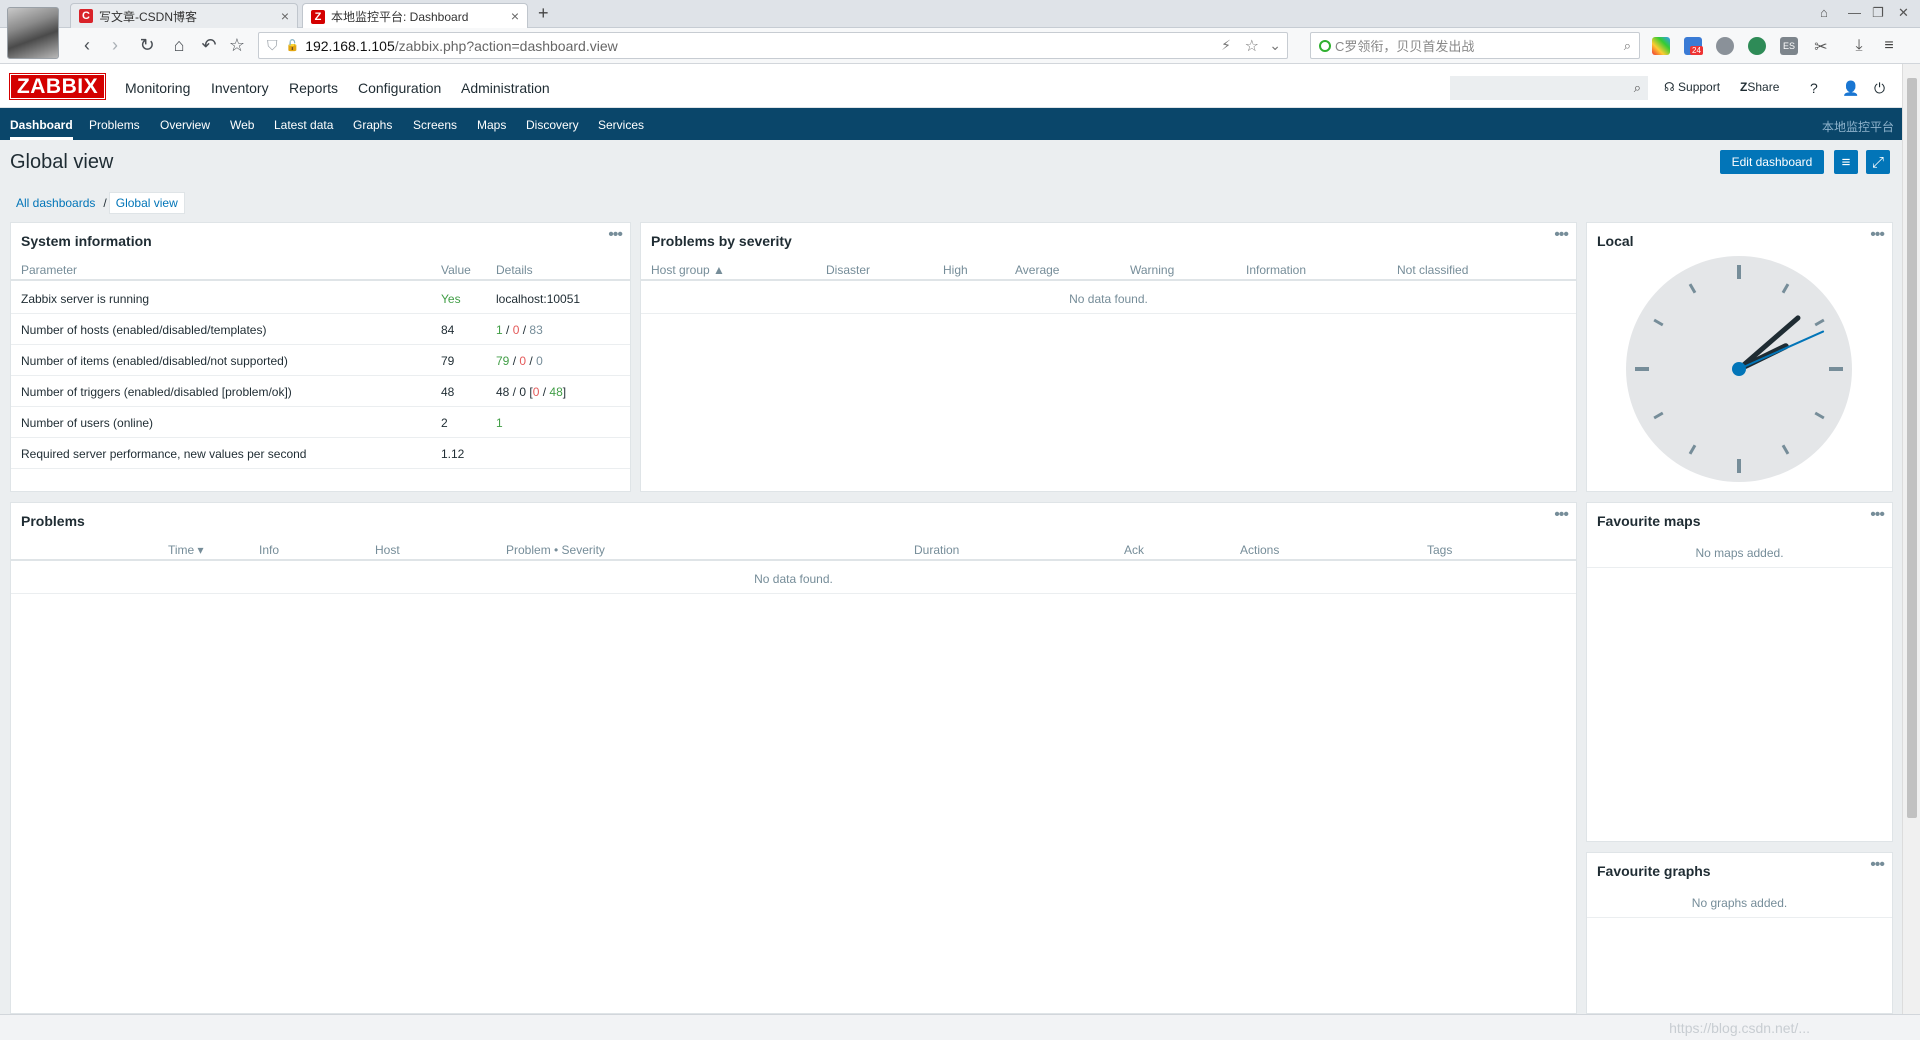  Describe the element at coordinates (49, 270) in the screenshot. I see `col-parameter: Parameter` at that location.